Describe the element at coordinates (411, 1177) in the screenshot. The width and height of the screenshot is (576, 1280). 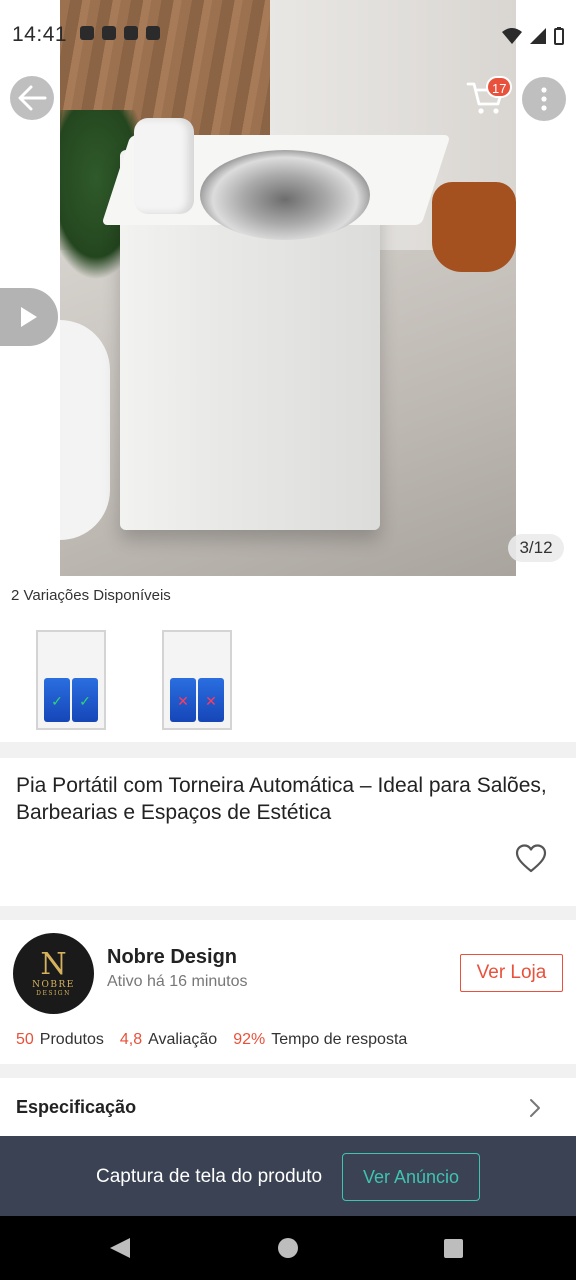
I see `view-listing-button: Ver Anúncio` at that location.